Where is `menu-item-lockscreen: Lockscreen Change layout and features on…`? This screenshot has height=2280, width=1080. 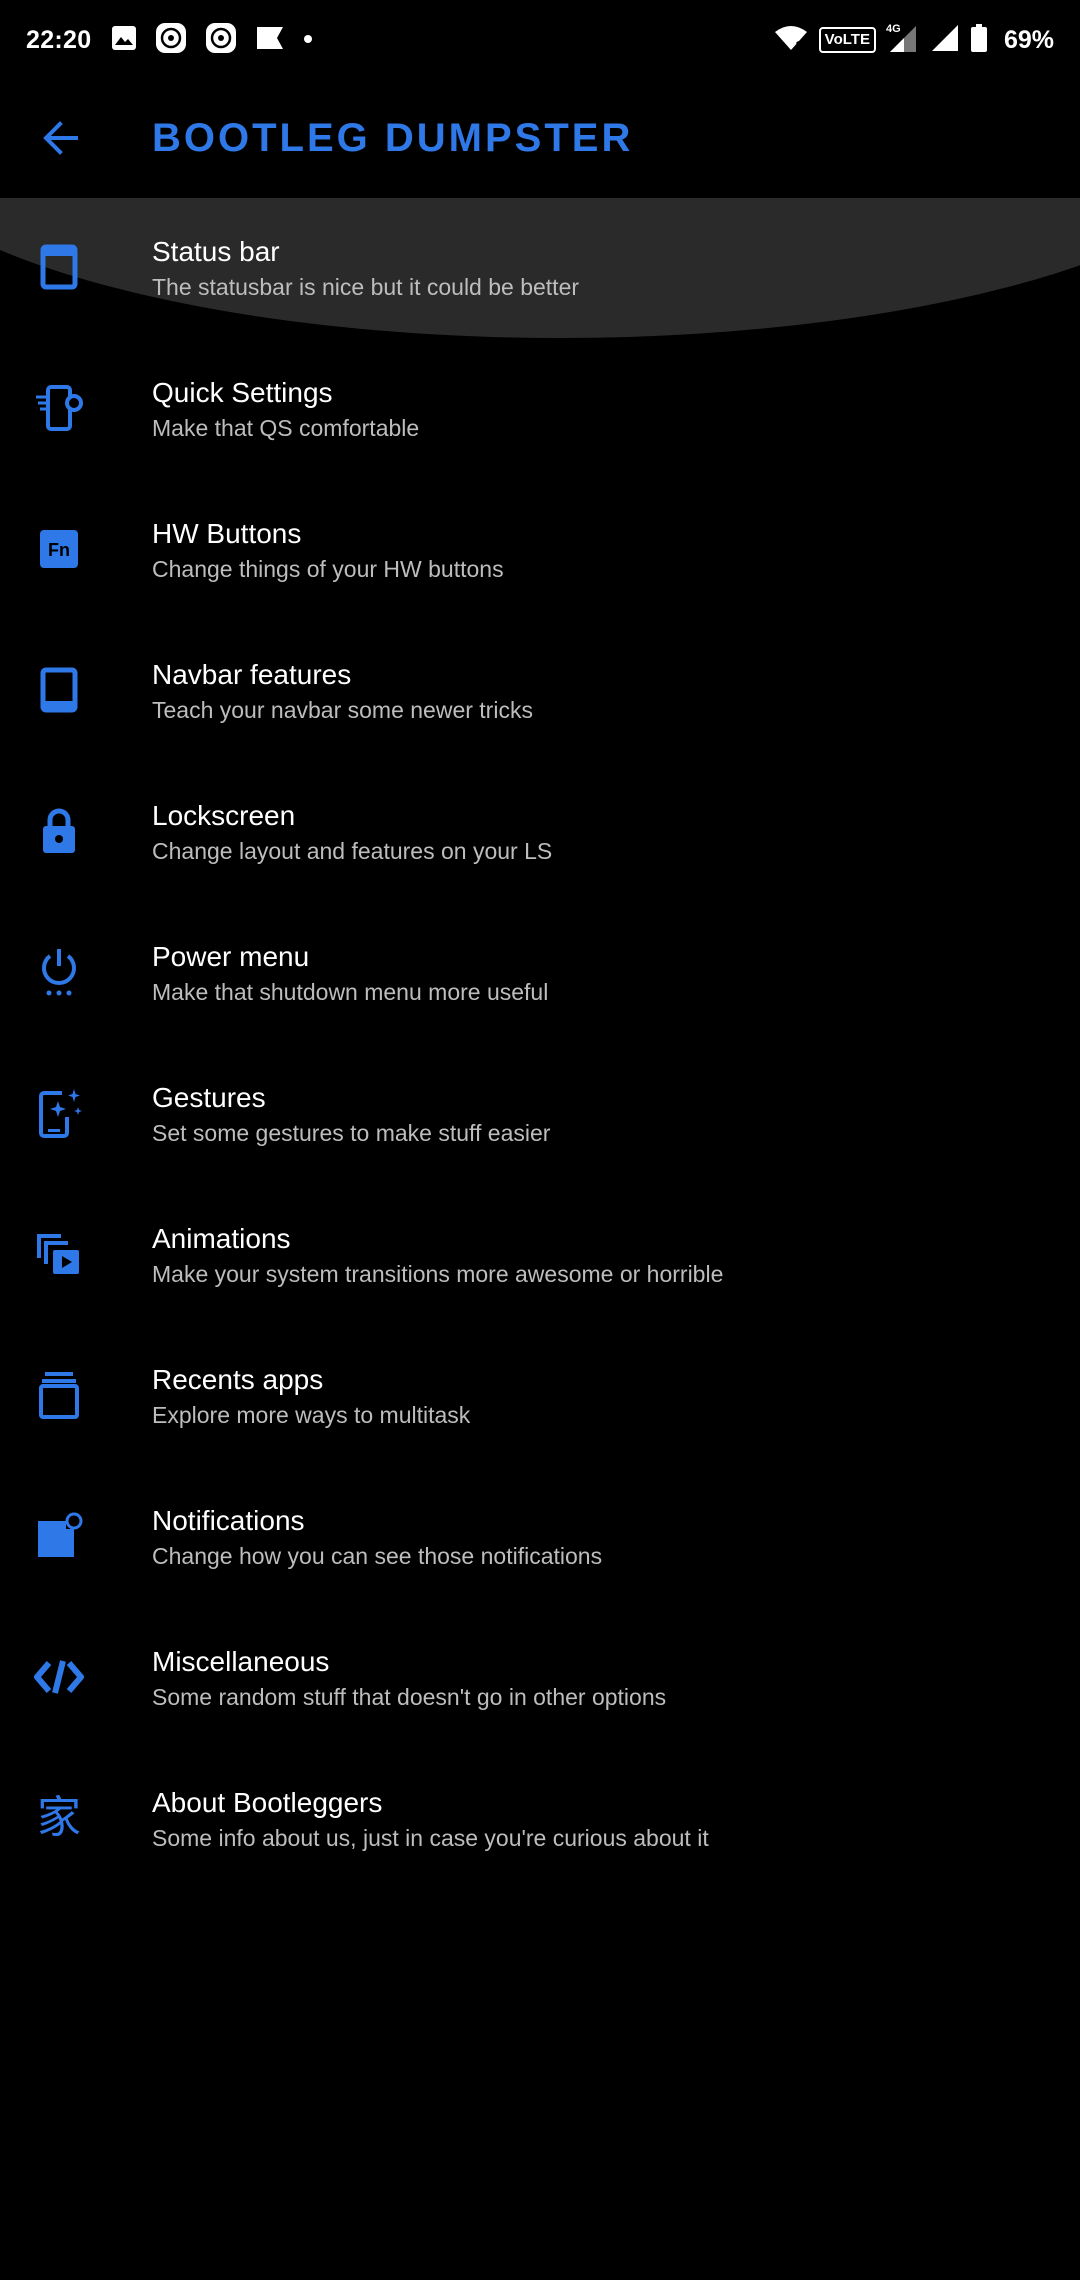 menu-item-lockscreen: Lockscreen Change layout and features on… is located at coordinates (540, 832).